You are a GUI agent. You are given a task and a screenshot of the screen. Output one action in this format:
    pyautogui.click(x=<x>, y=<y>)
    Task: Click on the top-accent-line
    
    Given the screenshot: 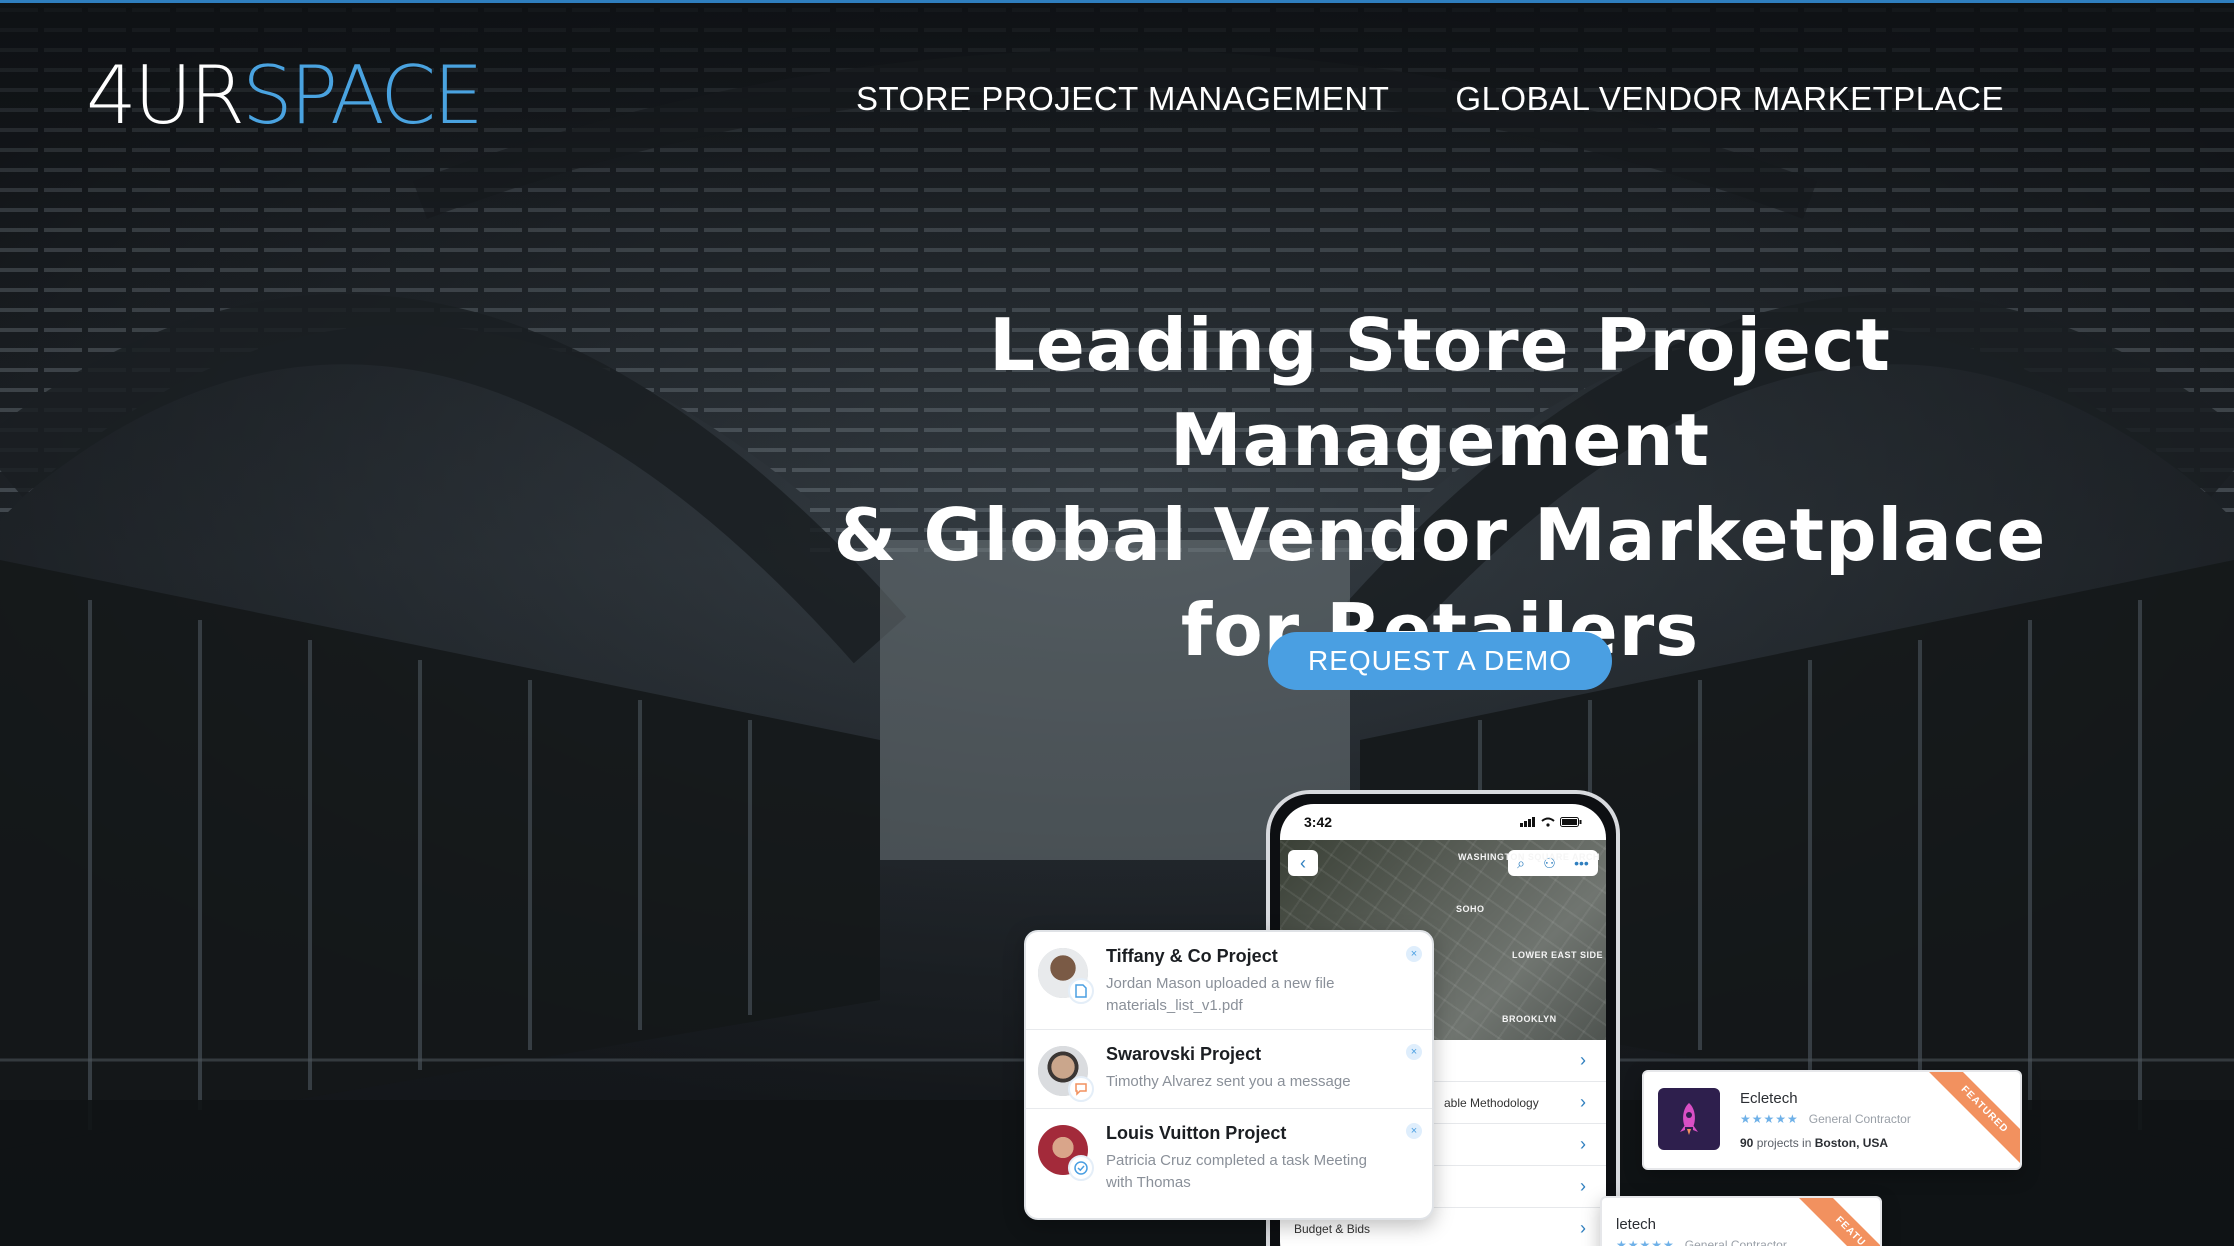 What is the action you would take?
    pyautogui.click(x=1117, y=1)
    